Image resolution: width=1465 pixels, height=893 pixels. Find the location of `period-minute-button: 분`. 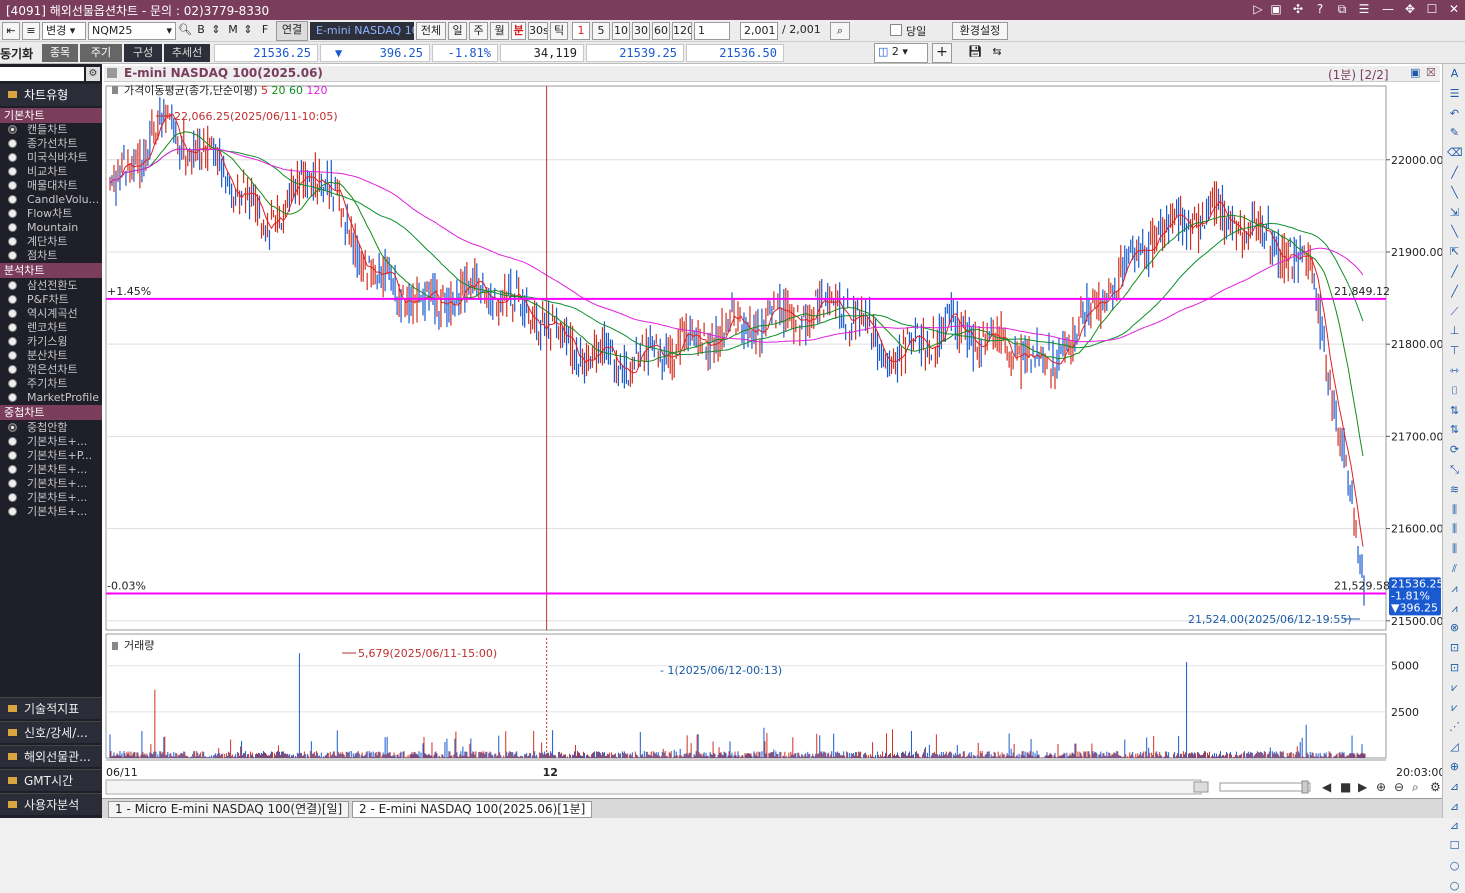

period-minute-button: 분 is located at coordinates (518, 31).